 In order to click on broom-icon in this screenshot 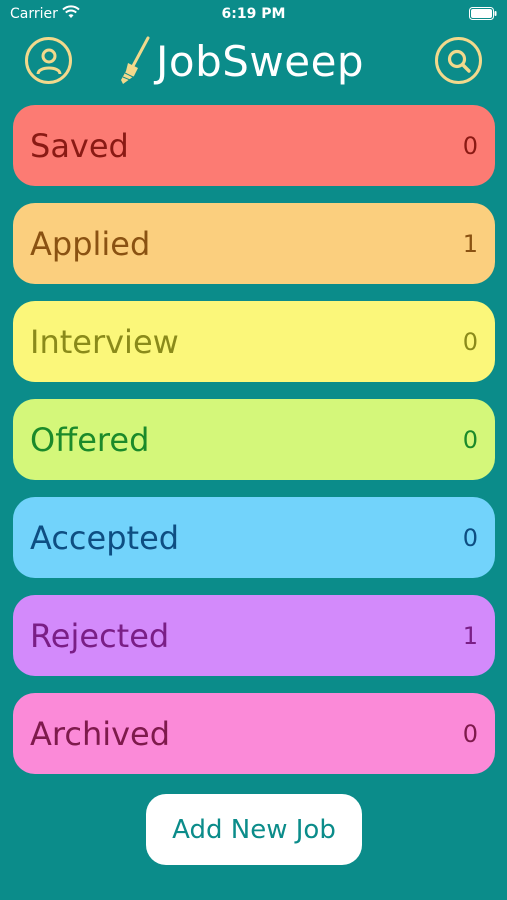, I will do `click(135, 60)`.